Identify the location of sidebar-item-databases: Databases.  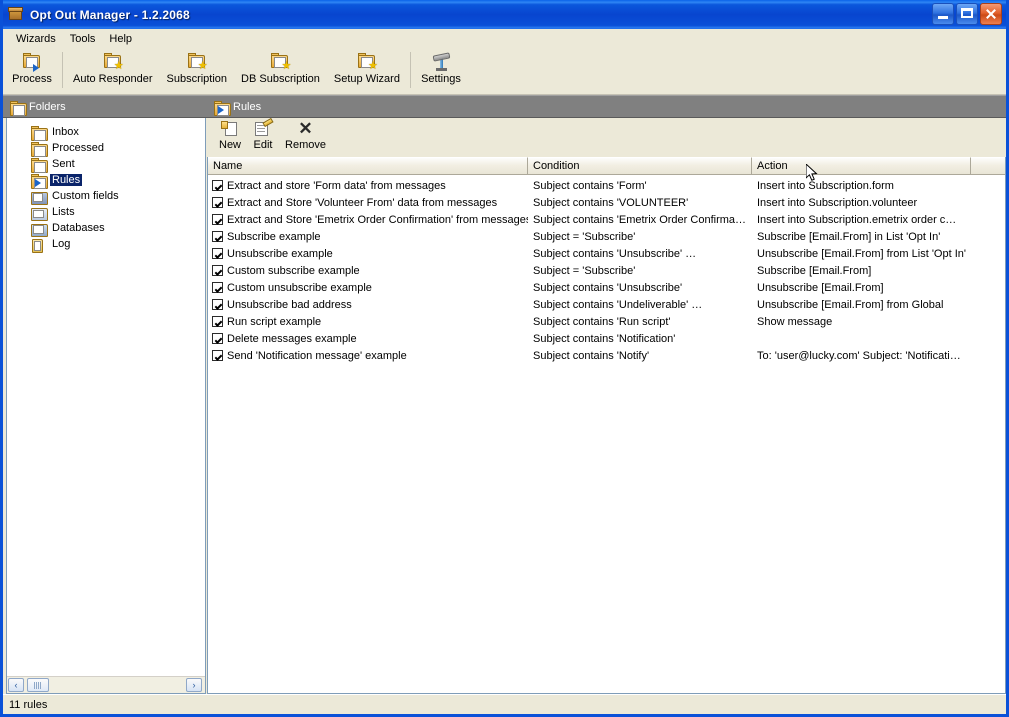
(106, 228).